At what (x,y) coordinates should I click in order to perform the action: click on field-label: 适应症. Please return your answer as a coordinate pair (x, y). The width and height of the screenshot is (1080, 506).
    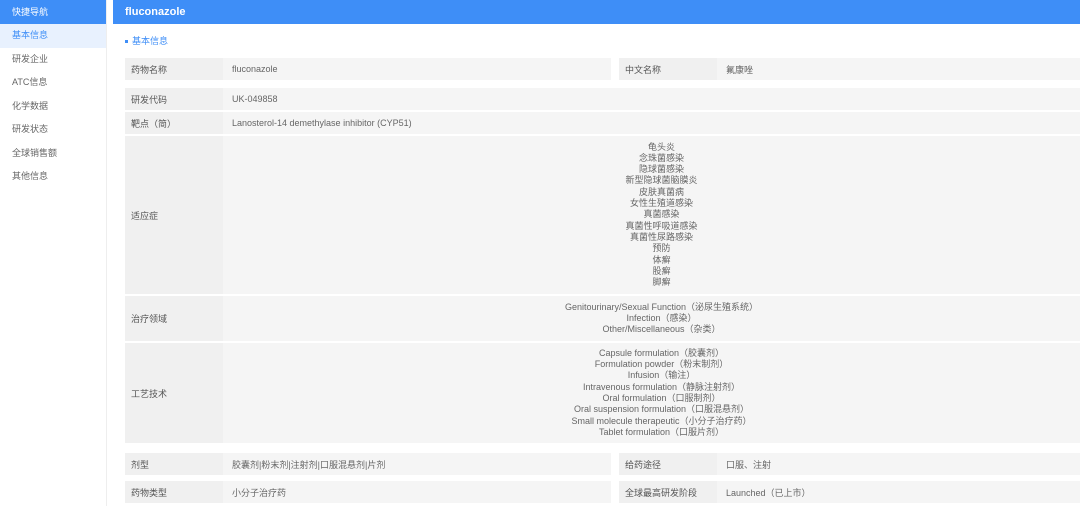
    Looking at the image, I should click on (174, 215).